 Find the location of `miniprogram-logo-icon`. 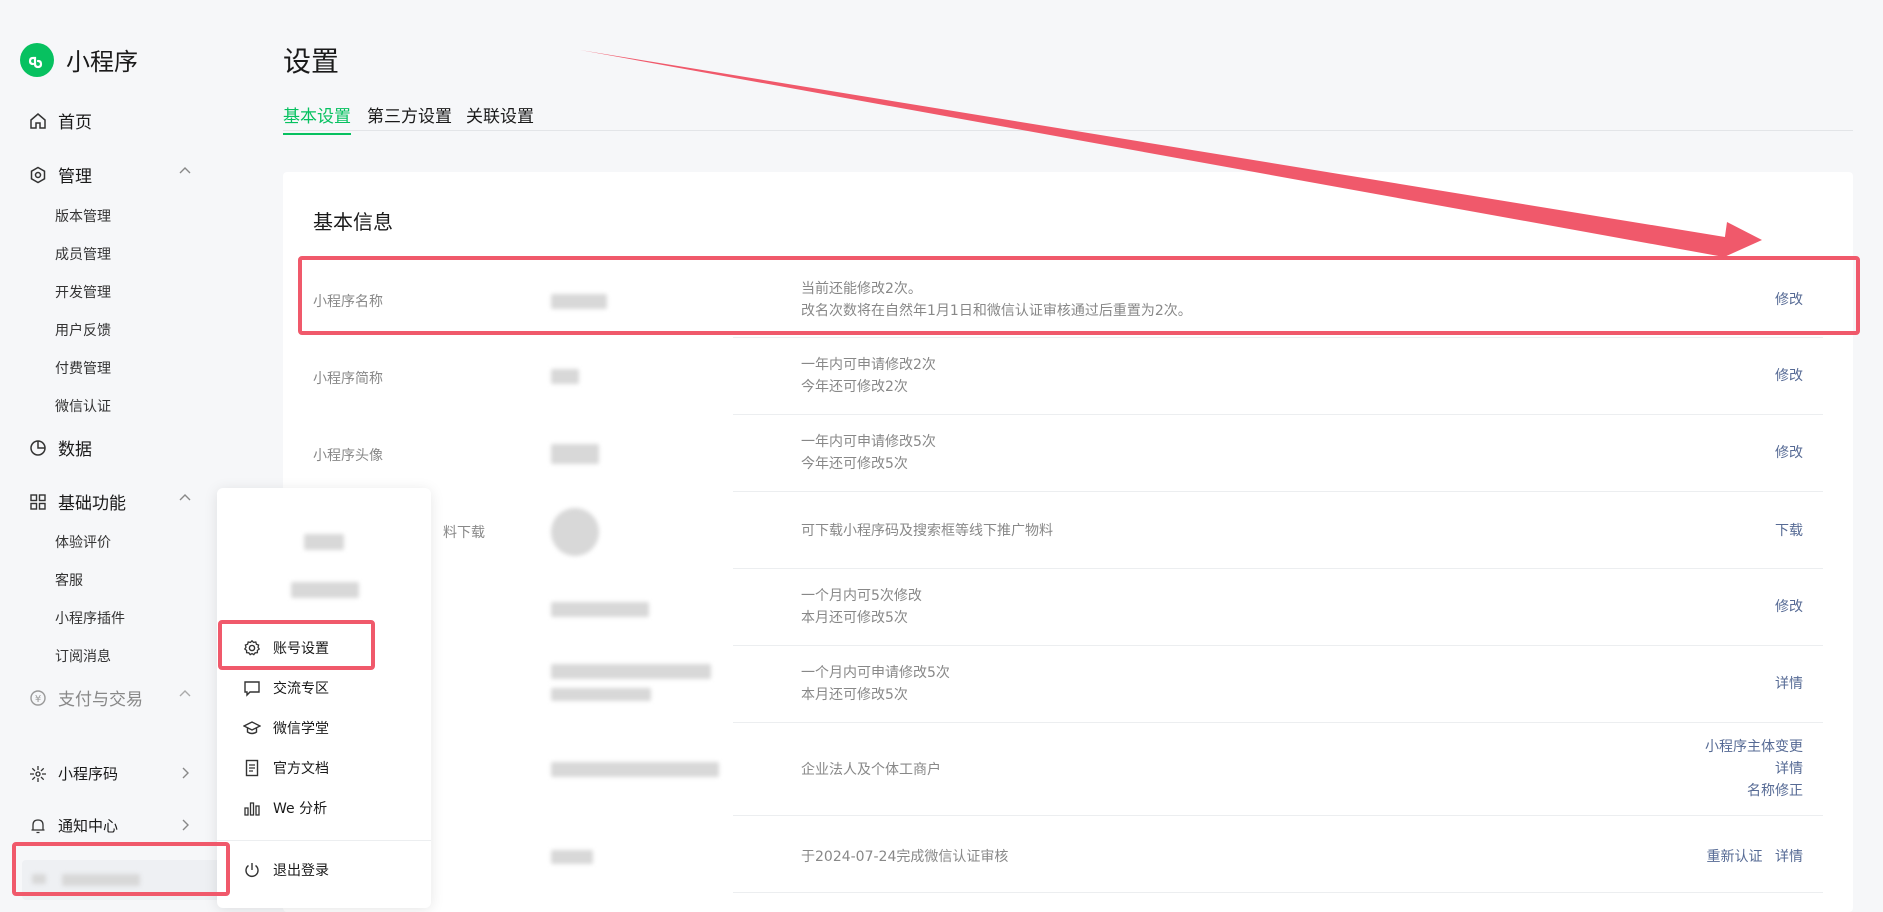

miniprogram-logo-icon is located at coordinates (37, 59).